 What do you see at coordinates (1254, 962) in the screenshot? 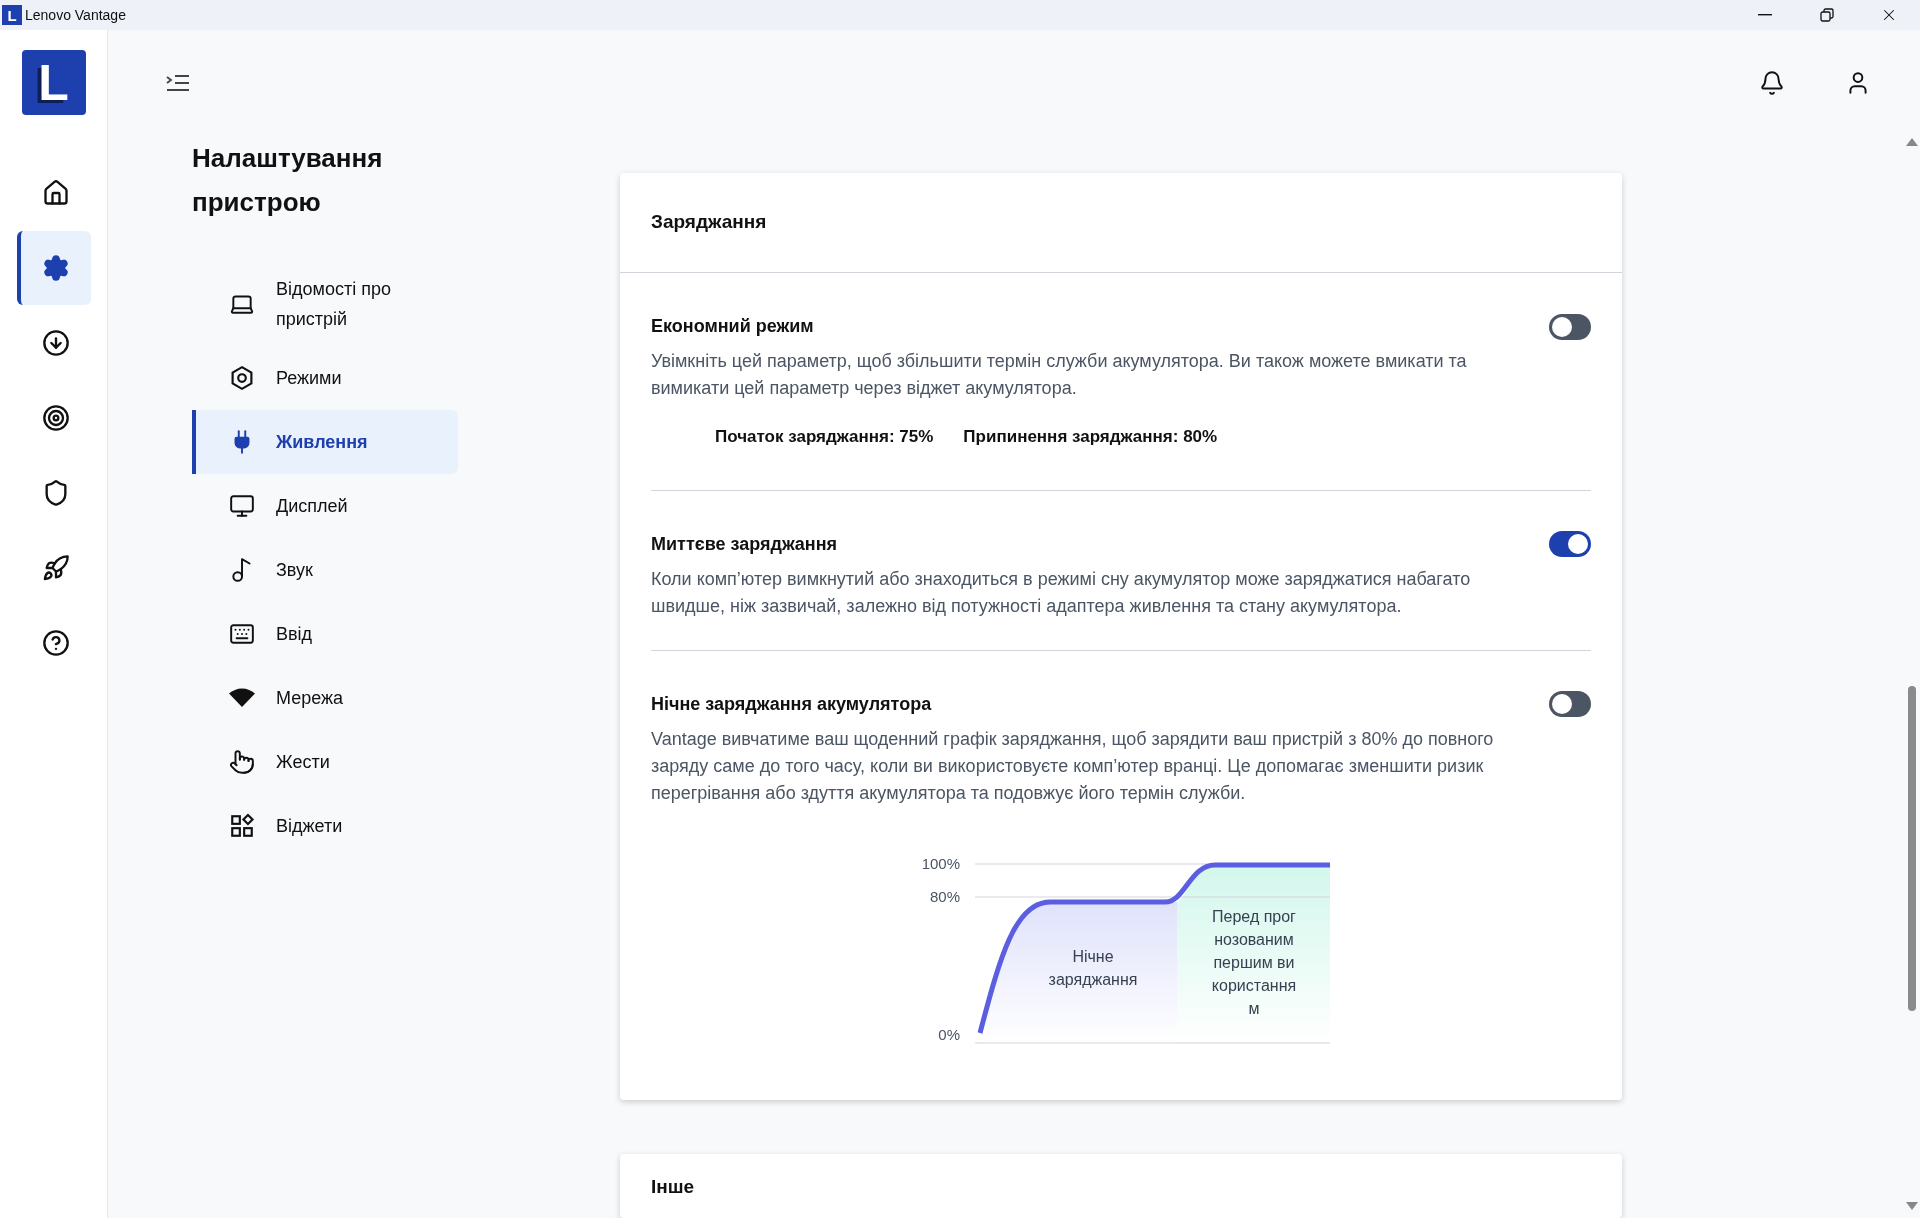
I see `chart-region-label: Перед прогнозованим першим використанням` at bounding box center [1254, 962].